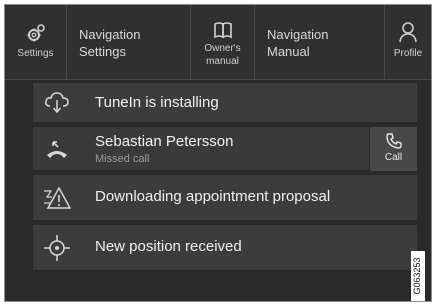 The image size is (438, 307). What do you see at coordinates (57, 248) in the screenshot?
I see `position-target-icon` at bounding box center [57, 248].